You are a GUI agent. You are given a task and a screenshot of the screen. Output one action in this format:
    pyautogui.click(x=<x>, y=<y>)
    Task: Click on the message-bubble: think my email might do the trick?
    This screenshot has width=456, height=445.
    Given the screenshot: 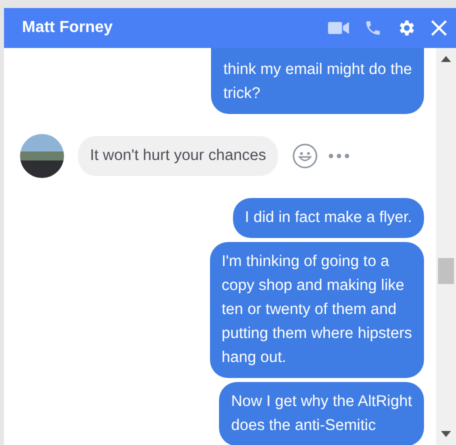 What is the action you would take?
    pyautogui.click(x=317, y=81)
    